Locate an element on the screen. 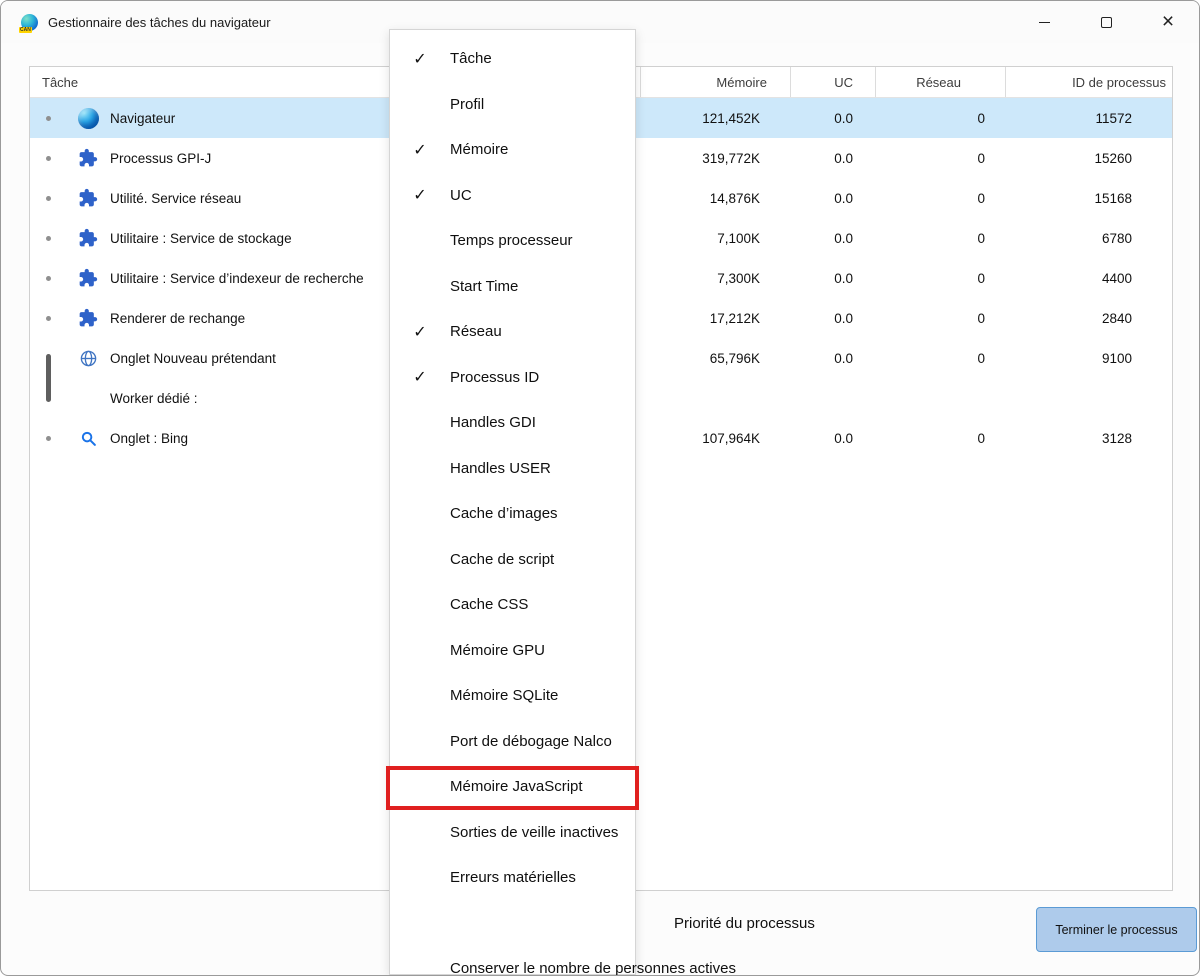 This screenshot has height=976, width=1200. menu-item-cache-de-script: Cache de script is located at coordinates (512, 560).